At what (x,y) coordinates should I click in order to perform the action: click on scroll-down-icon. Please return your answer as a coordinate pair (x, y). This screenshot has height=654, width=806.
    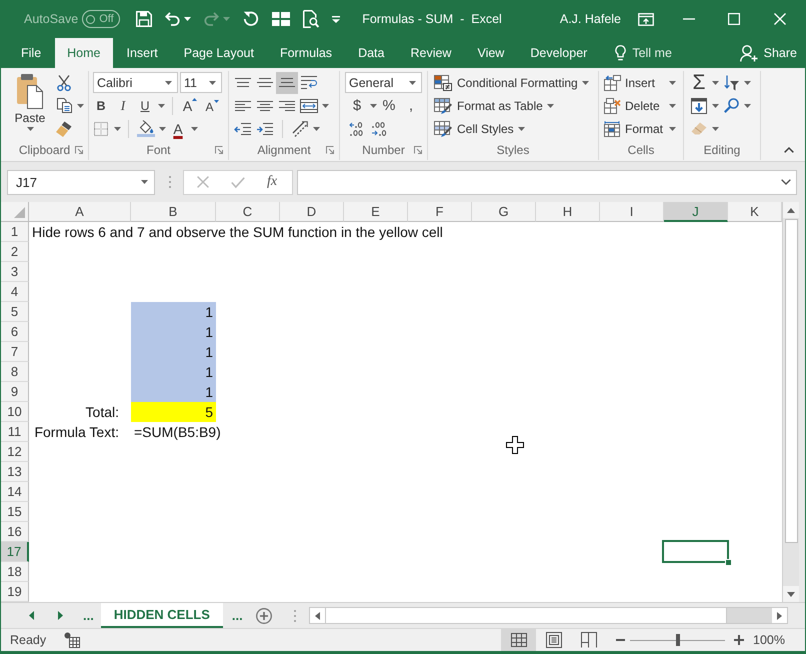
    Looking at the image, I should click on (791, 594).